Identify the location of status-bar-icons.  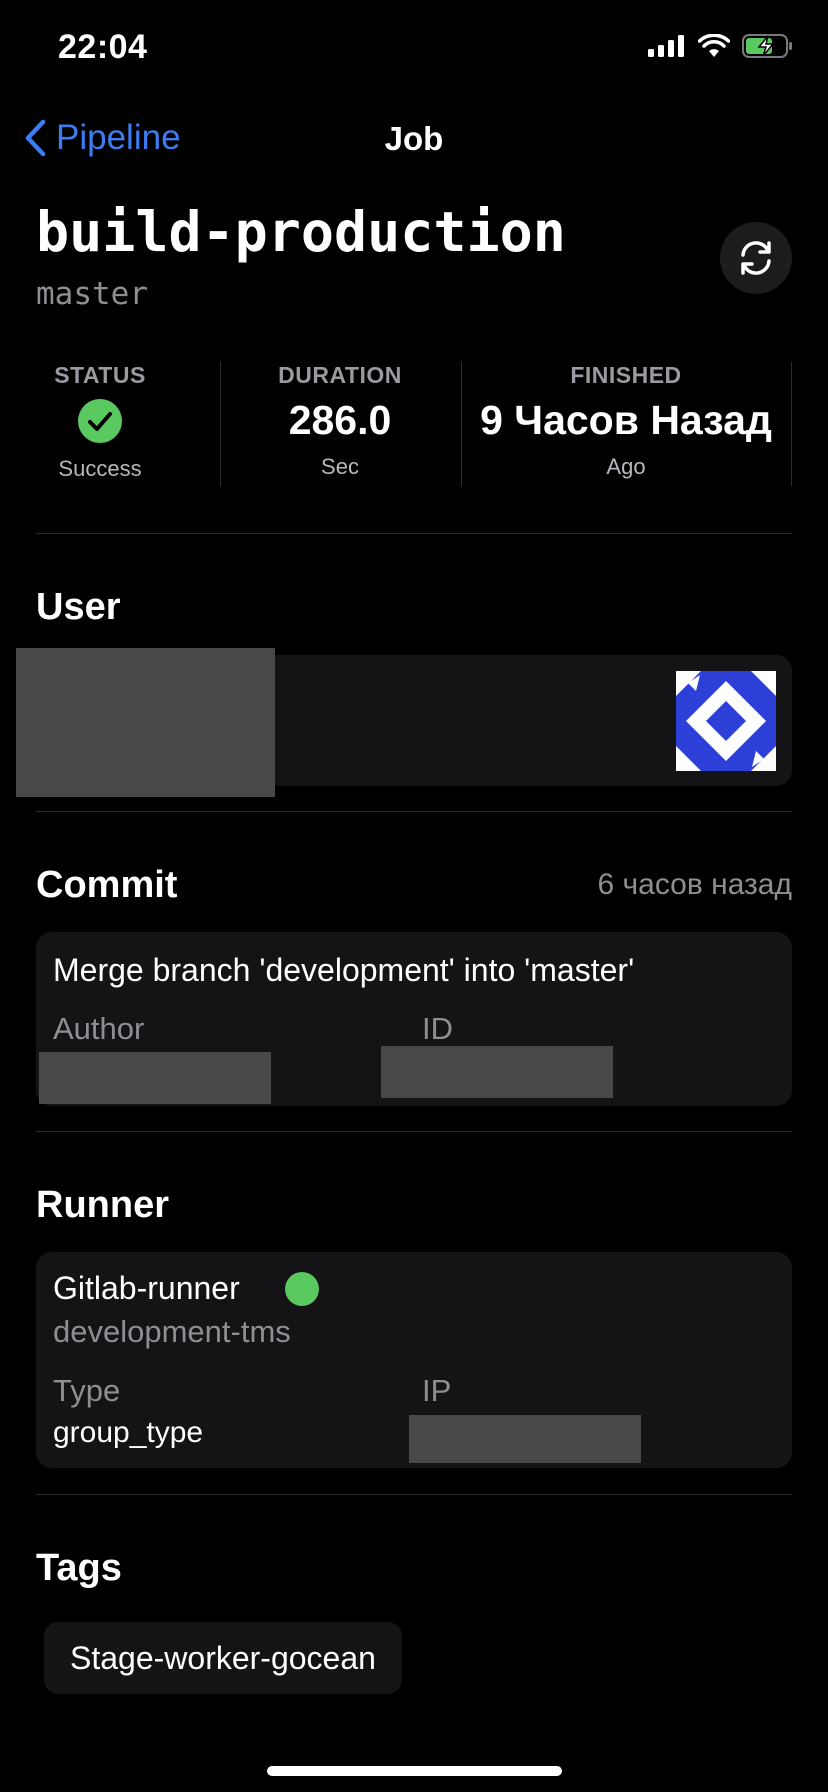
(721, 46).